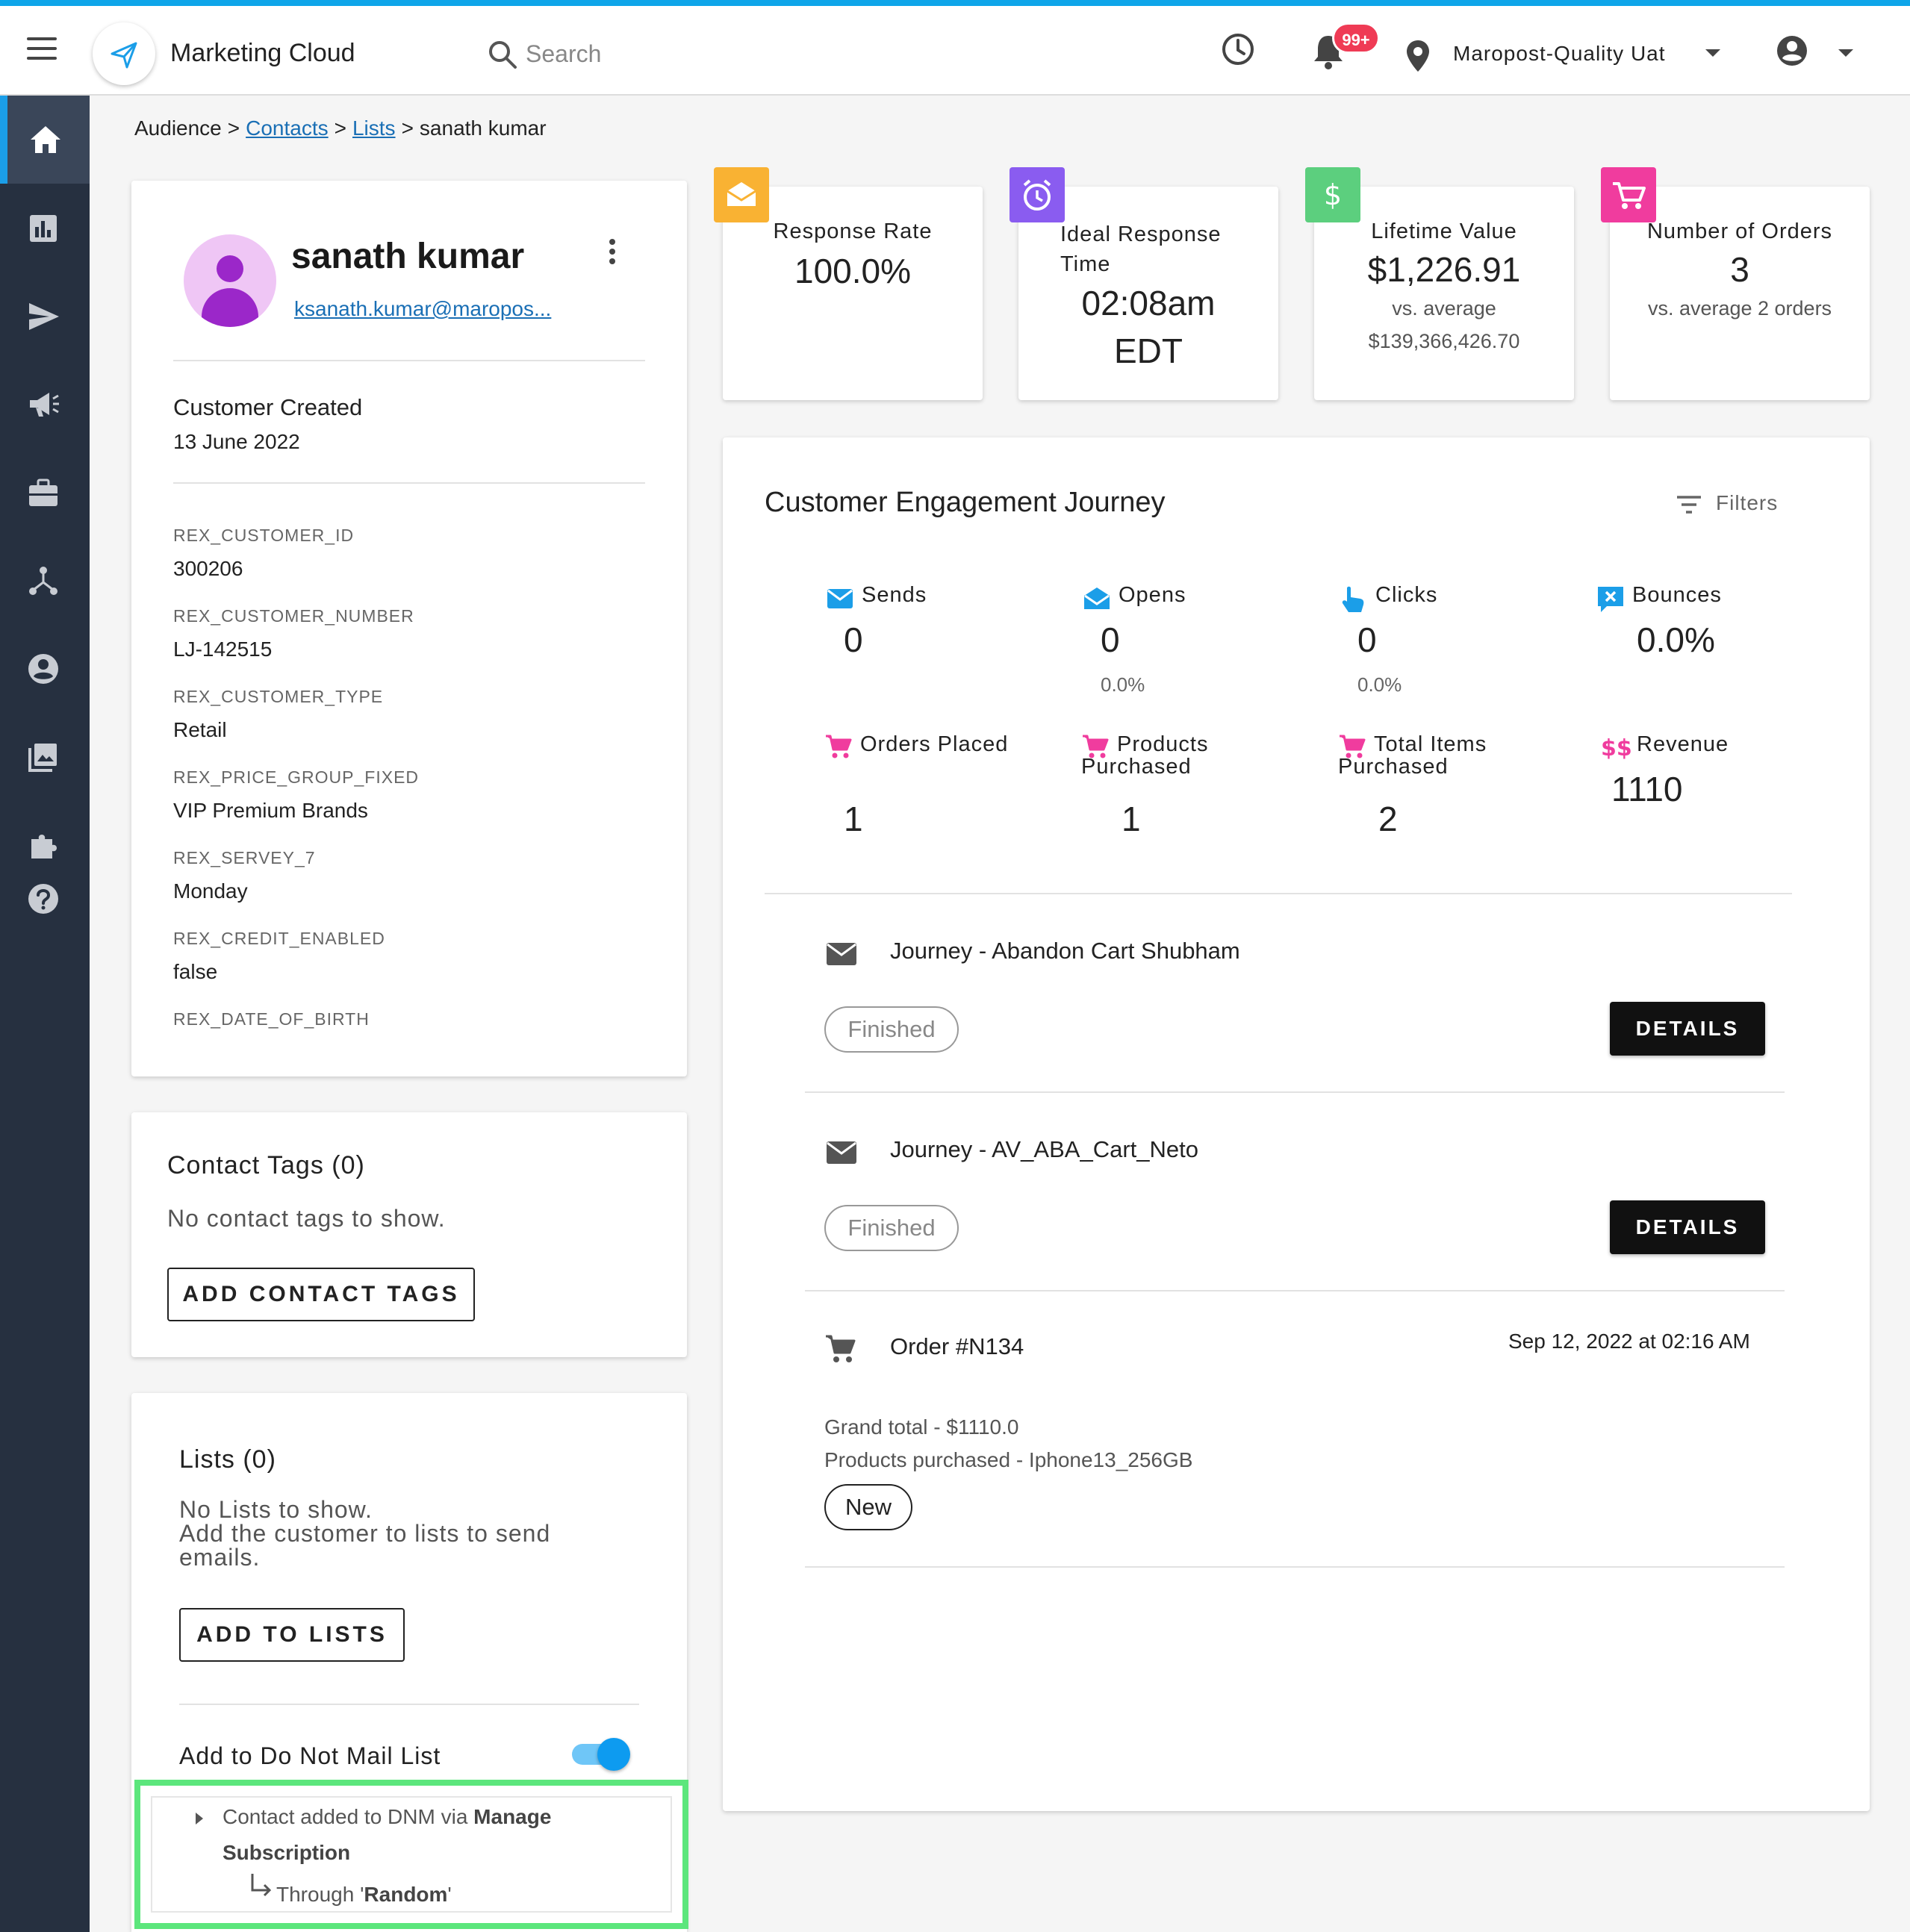 This screenshot has width=1910, height=1932. What do you see at coordinates (613, 1755) in the screenshot?
I see `dnm-toggle-knob` at bounding box center [613, 1755].